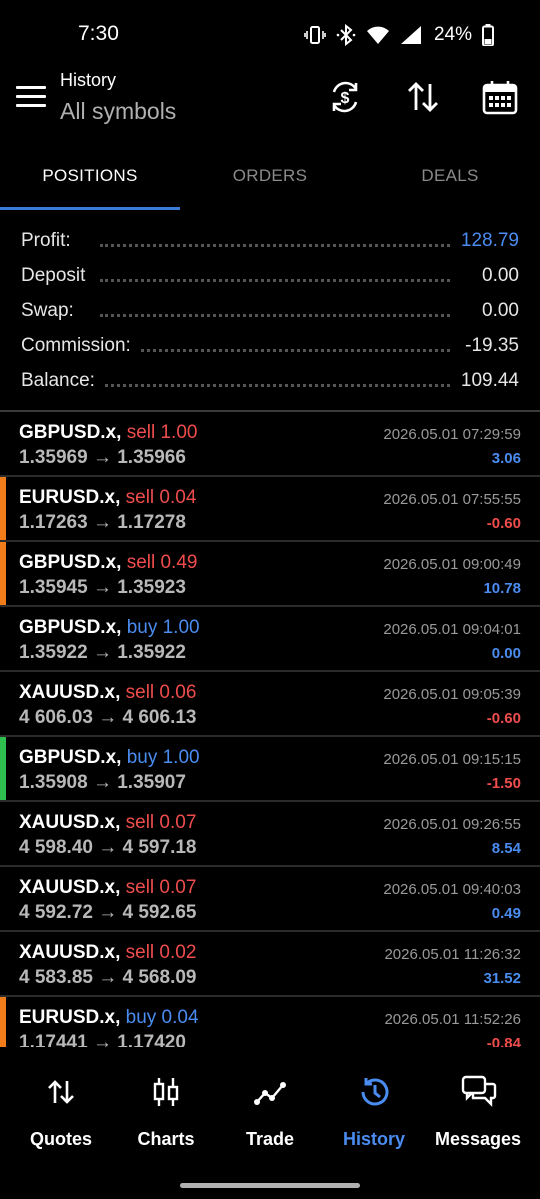 This screenshot has width=540, height=1199. Describe the element at coordinates (423, 97) in the screenshot. I see `sort-icon` at that location.